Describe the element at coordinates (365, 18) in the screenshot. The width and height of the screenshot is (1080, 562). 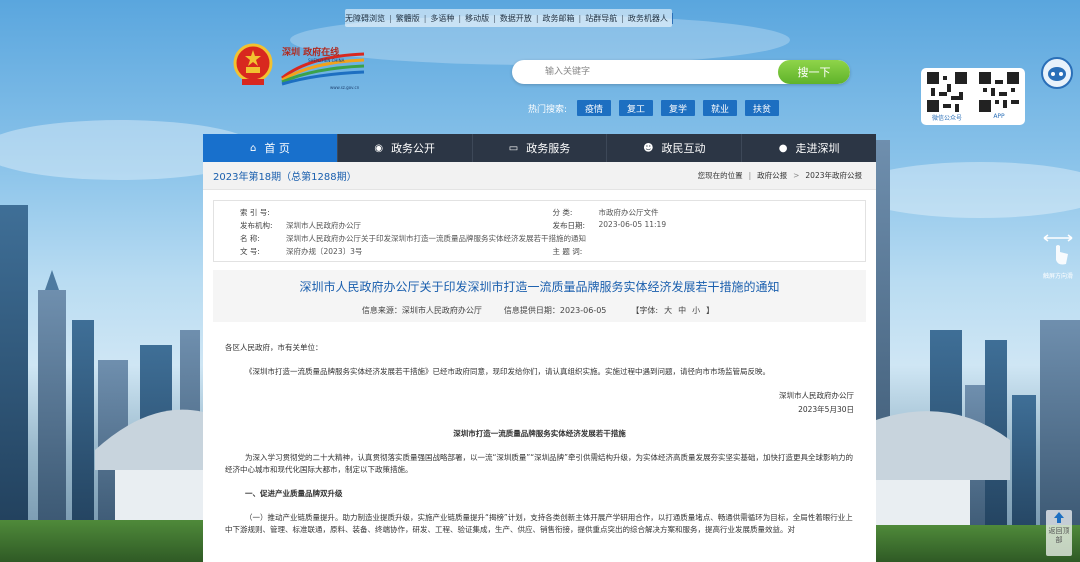
I see `link-accessible: 无障碍浏览` at that location.